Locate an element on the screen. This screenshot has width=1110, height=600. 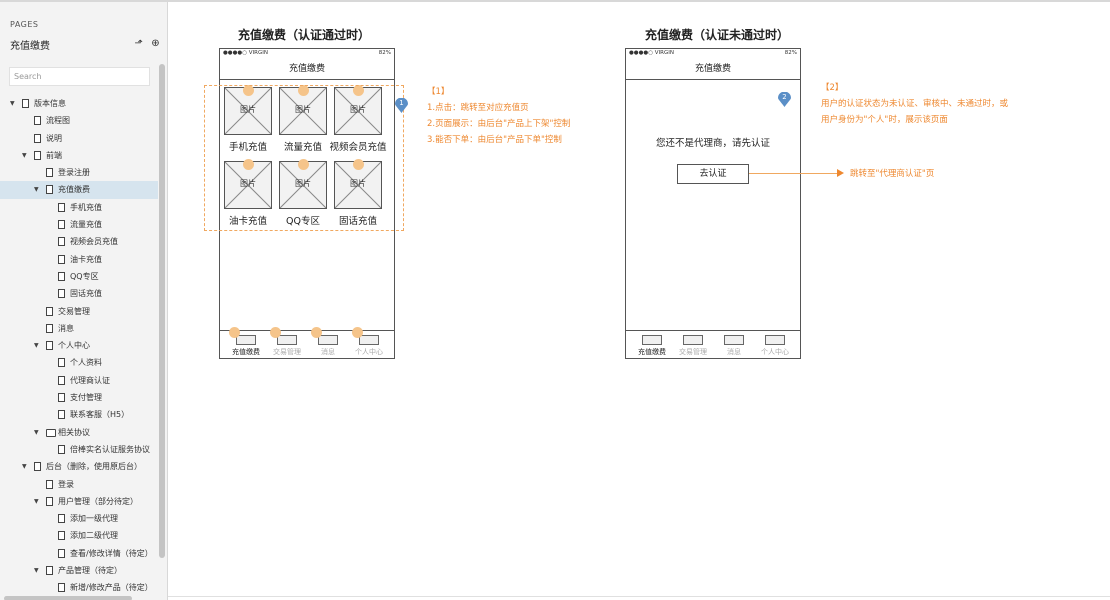
tree-item: 固话充值 is located at coordinates (79, 293).